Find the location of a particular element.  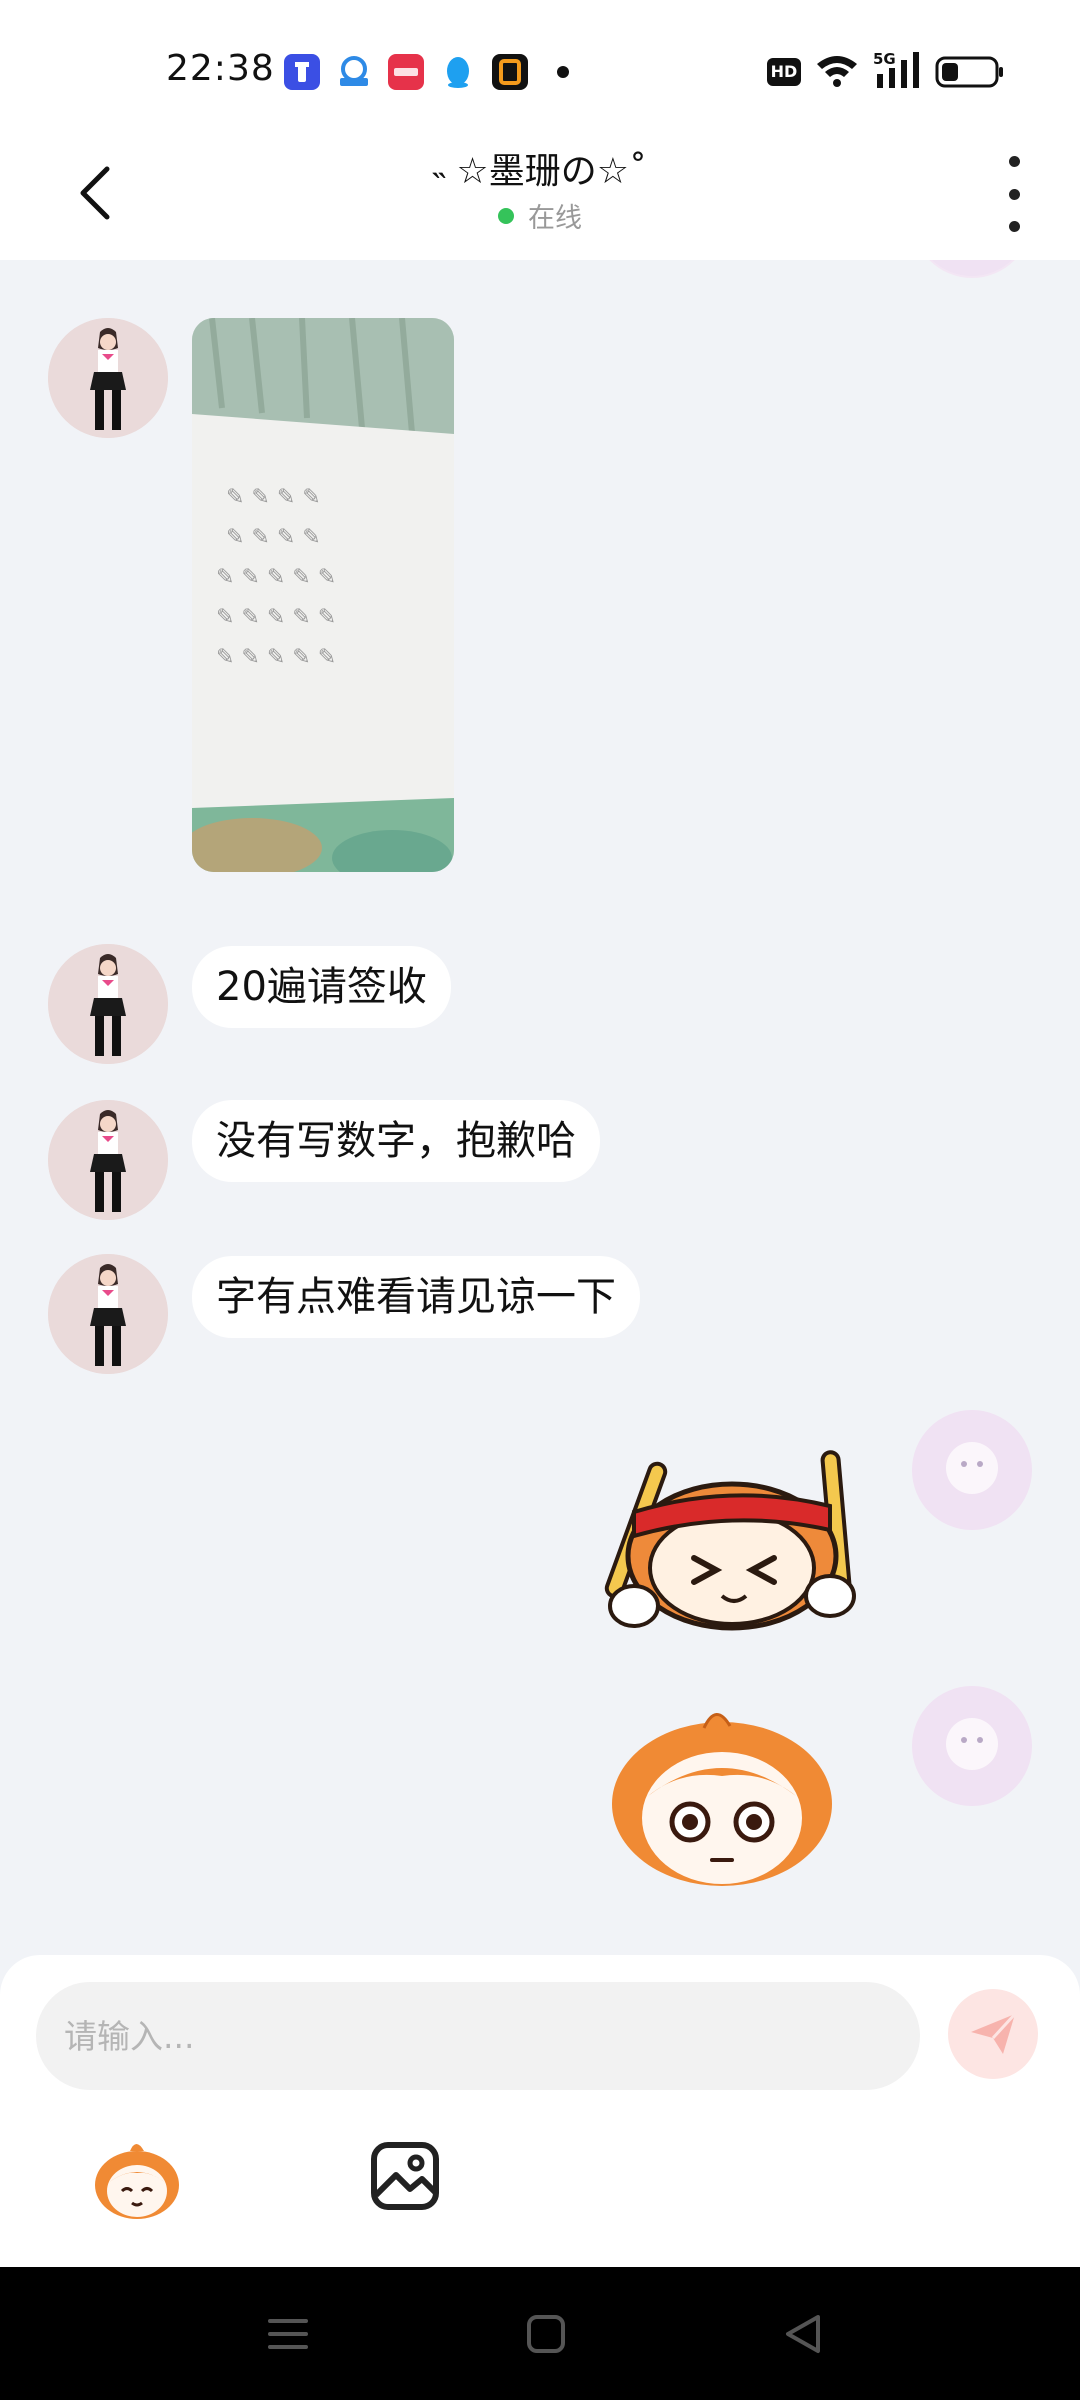

message-input is located at coordinates (478, 2036).